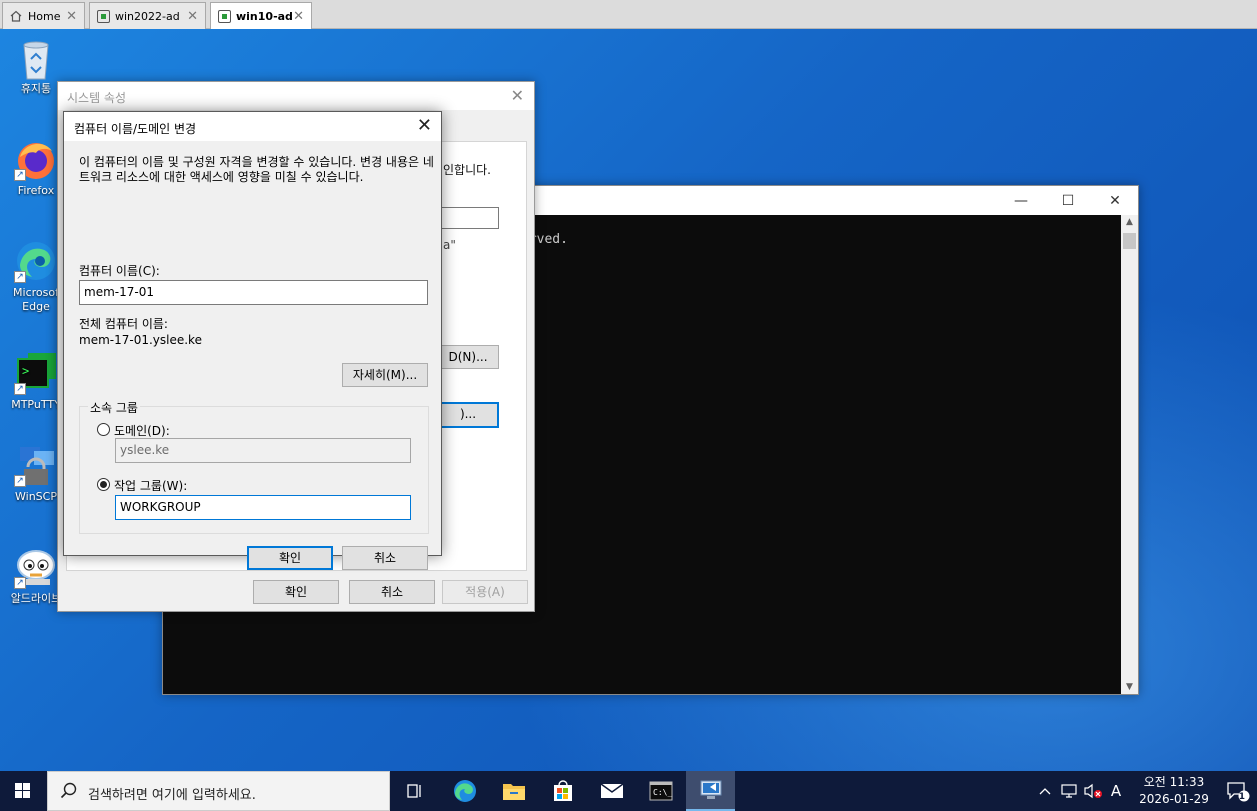 The height and width of the screenshot is (811, 1257). What do you see at coordinates (1129, 241) in the screenshot?
I see `scrollbar-thumb` at bounding box center [1129, 241].